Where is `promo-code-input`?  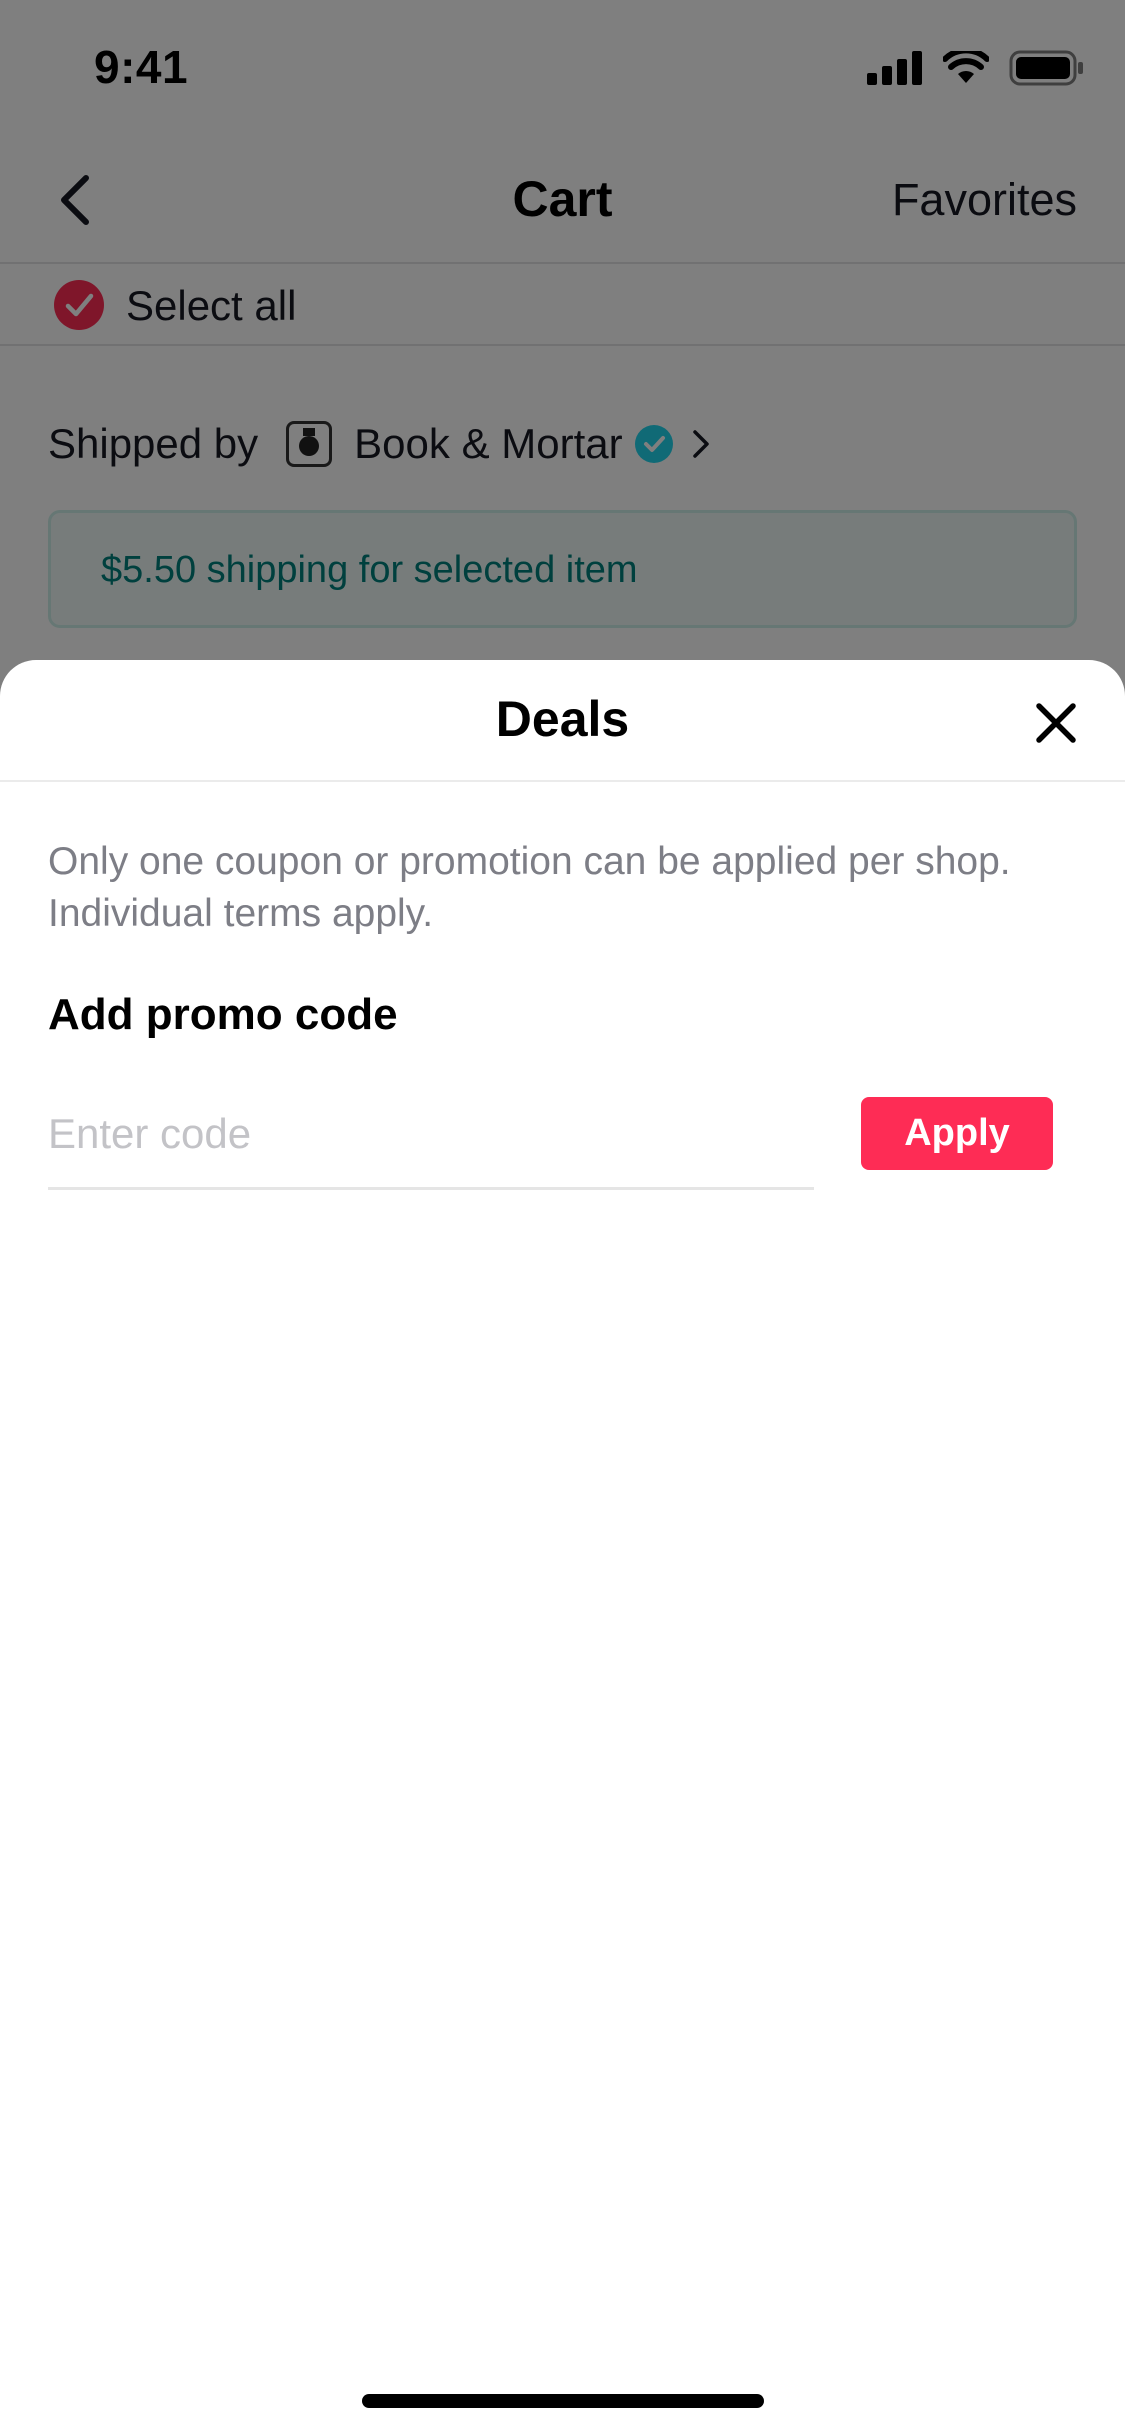
promo-code-input is located at coordinates (431, 1135).